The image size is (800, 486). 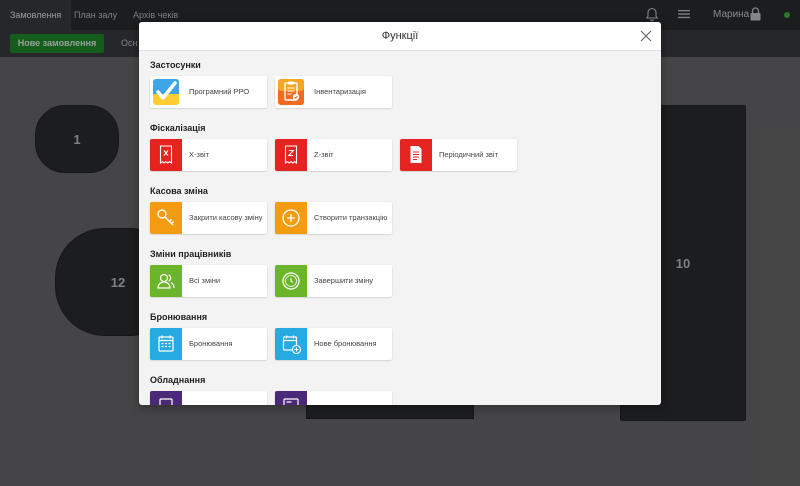 What do you see at coordinates (178, 380) in the screenshot?
I see `section-title-equipment: Обладнання` at bounding box center [178, 380].